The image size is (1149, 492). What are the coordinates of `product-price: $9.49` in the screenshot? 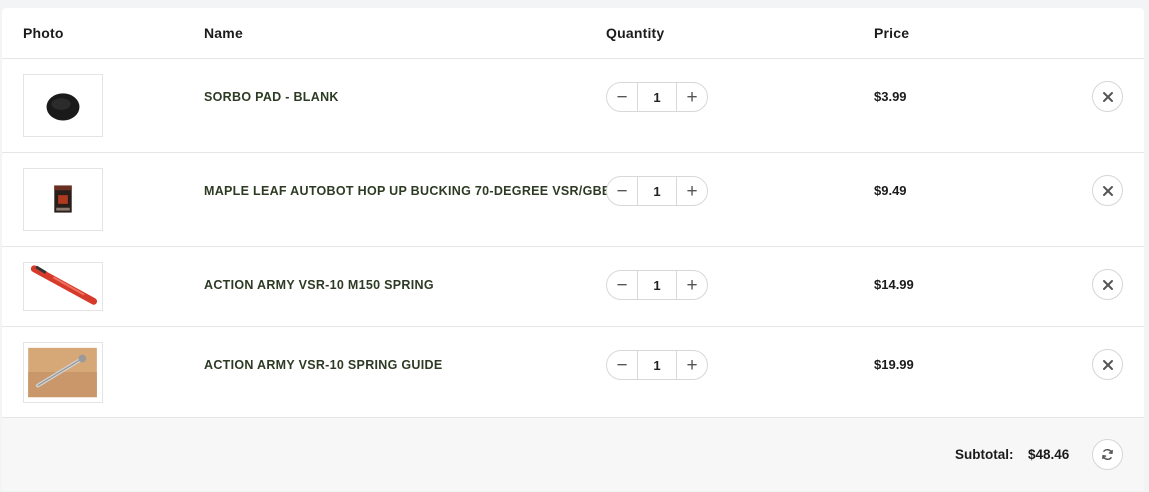 It's located at (890, 190).